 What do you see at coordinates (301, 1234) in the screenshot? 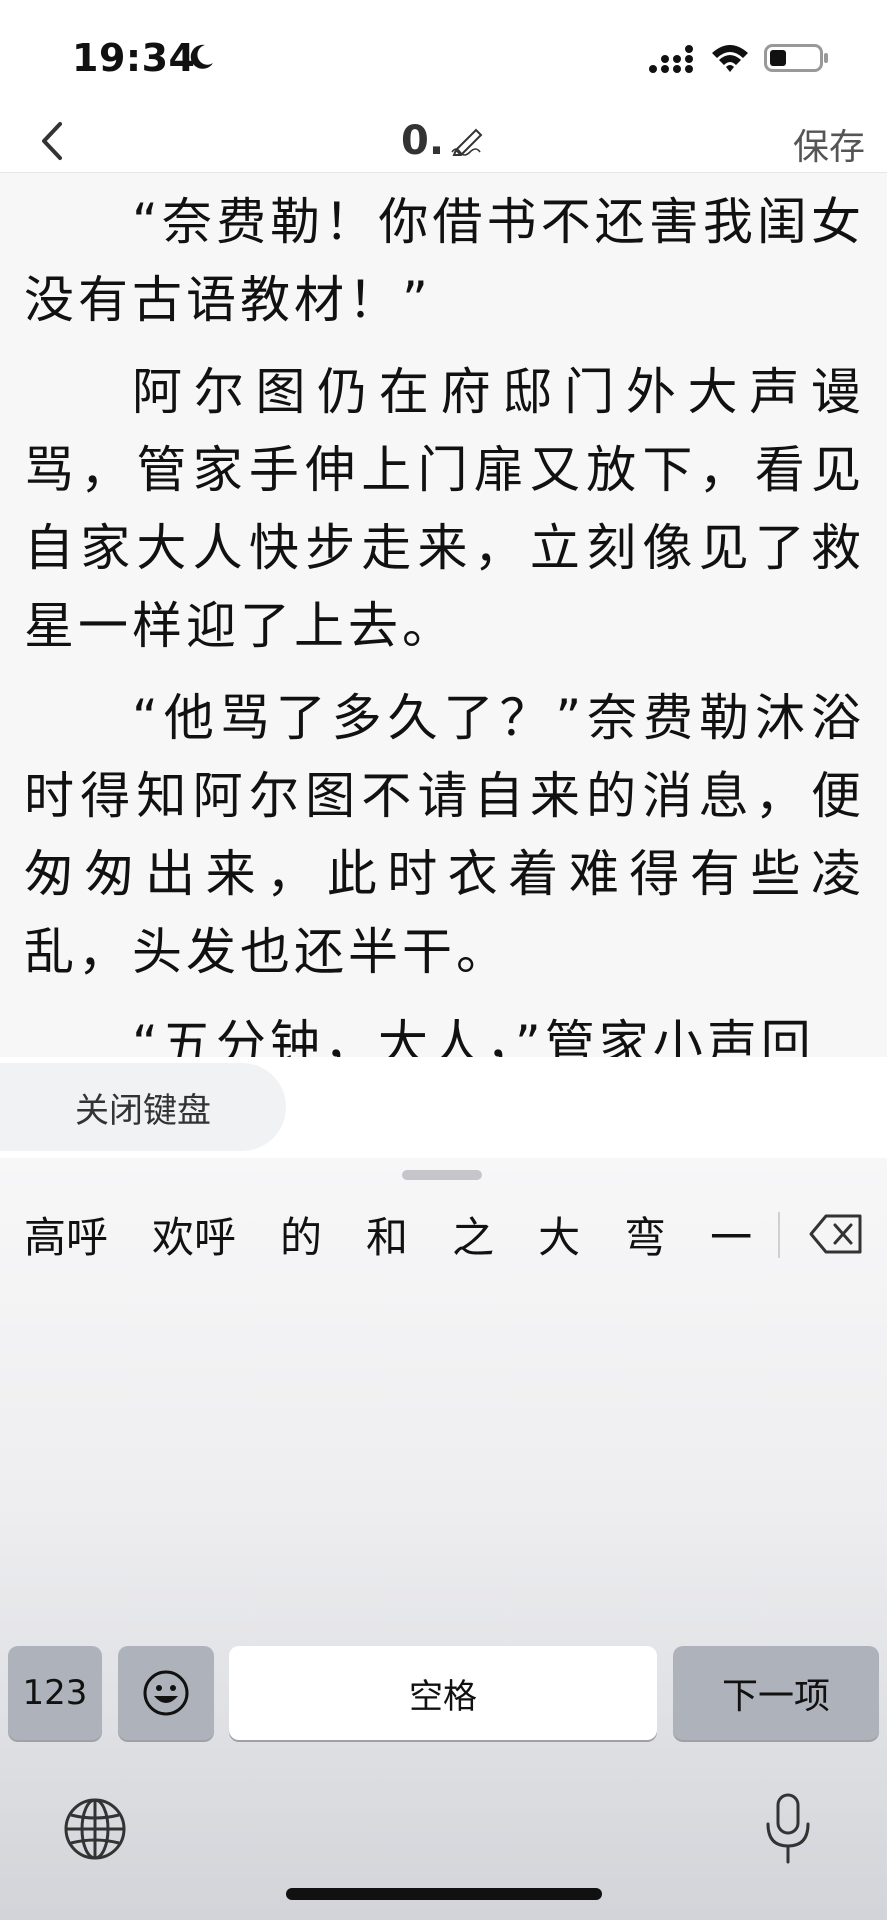
I see `candidate-word: 的` at bounding box center [301, 1234].